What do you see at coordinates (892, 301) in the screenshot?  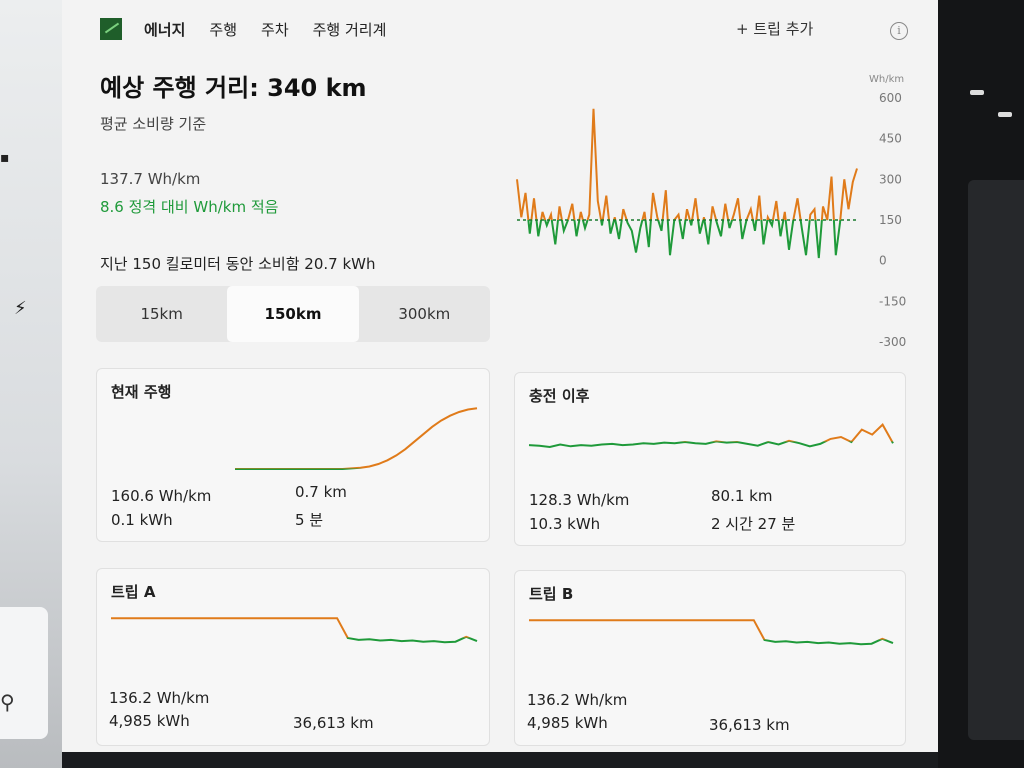 I see `y-tick-label: -150` at bounding box center [892, 301].